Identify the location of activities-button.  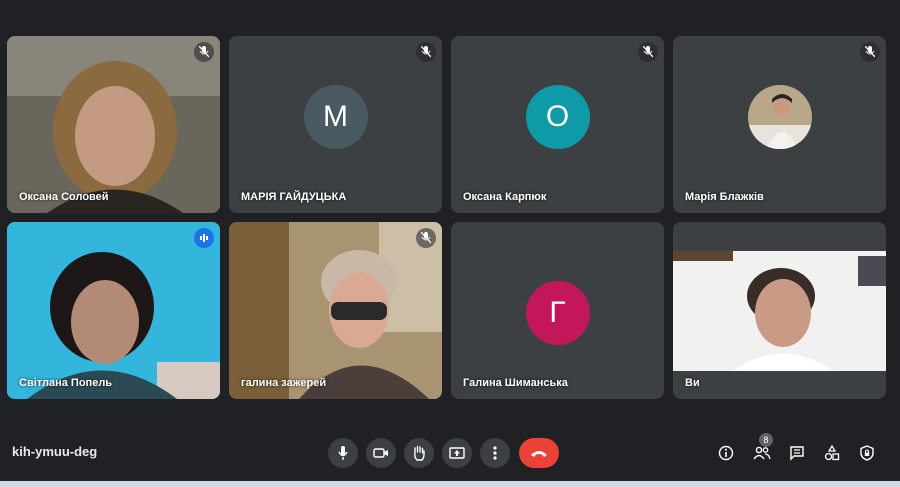
(832, 453).